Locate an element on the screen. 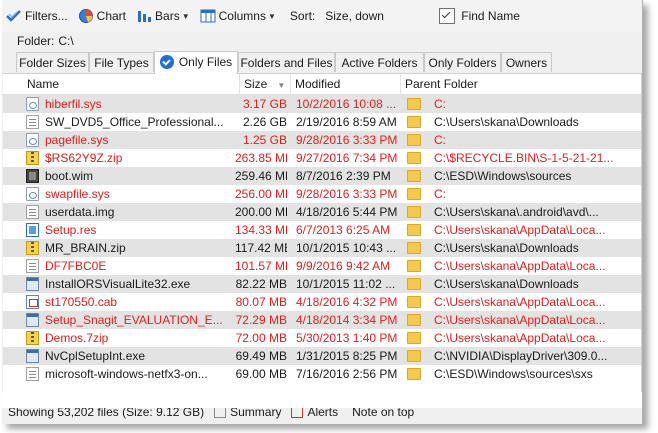  file-size: 82.22 MB is located at coordinates (261, 284).